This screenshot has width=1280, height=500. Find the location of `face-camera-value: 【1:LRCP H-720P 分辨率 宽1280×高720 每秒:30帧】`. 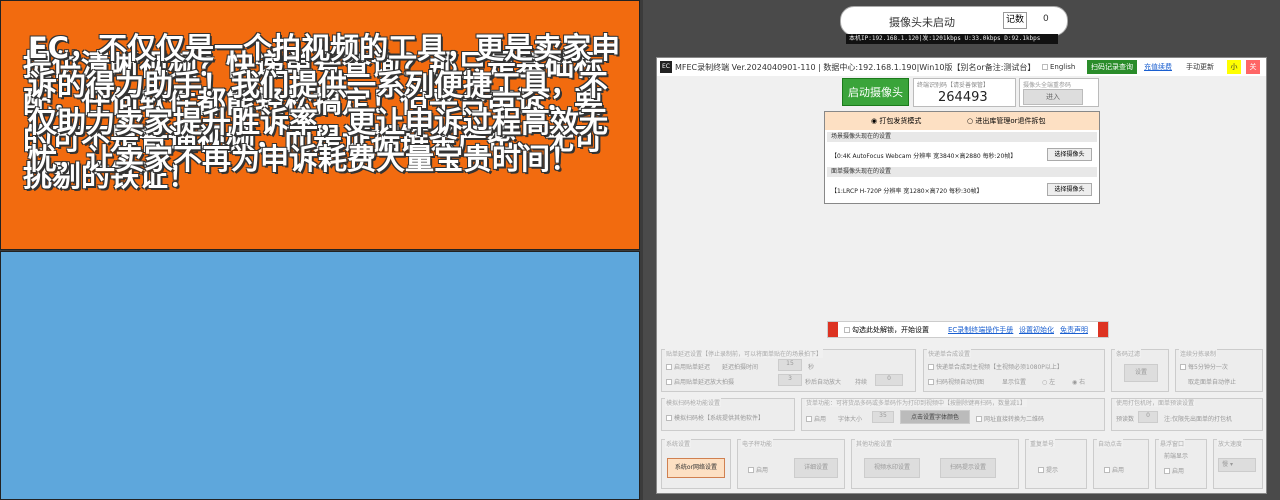

face-camera-value: 【1:LRCP H-720P 分辨率 宽1280×高720 每秒:30帧】 is located at coordinates (907, 191).